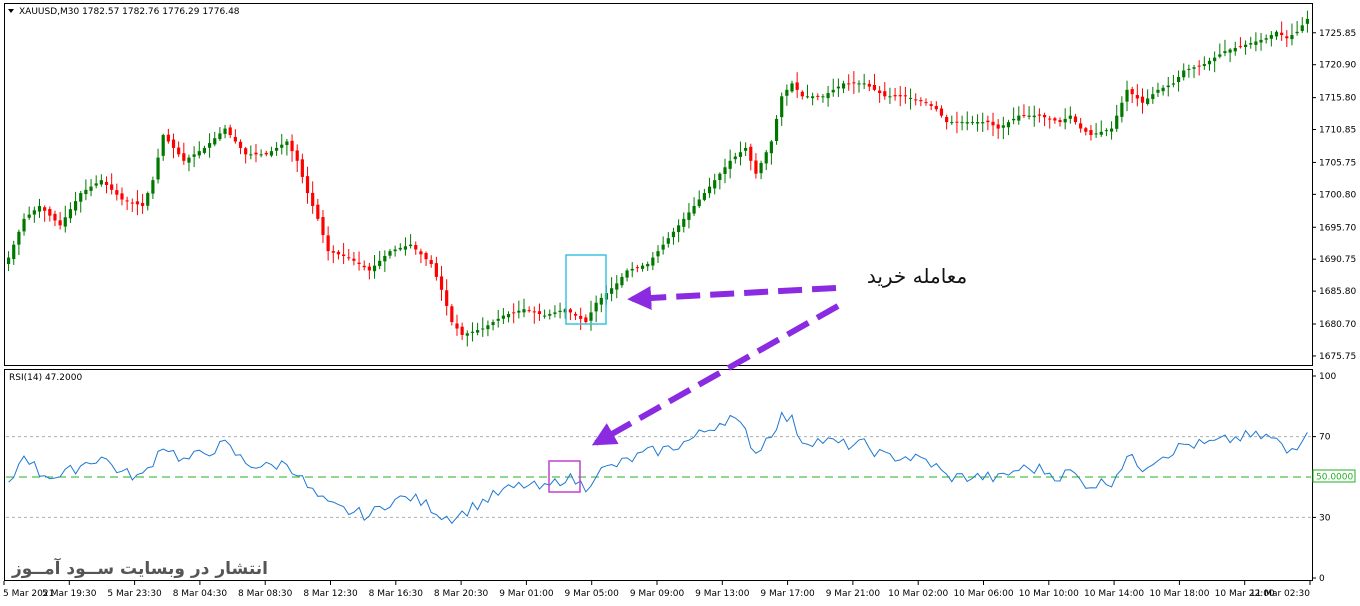 The height and width of the screenshot is (606, 1360). What do you see at coordinates (853, 594) in the screenshot?
I see `time-tick-label: 9 Mar 21:00` at bounding box center [853, 594].